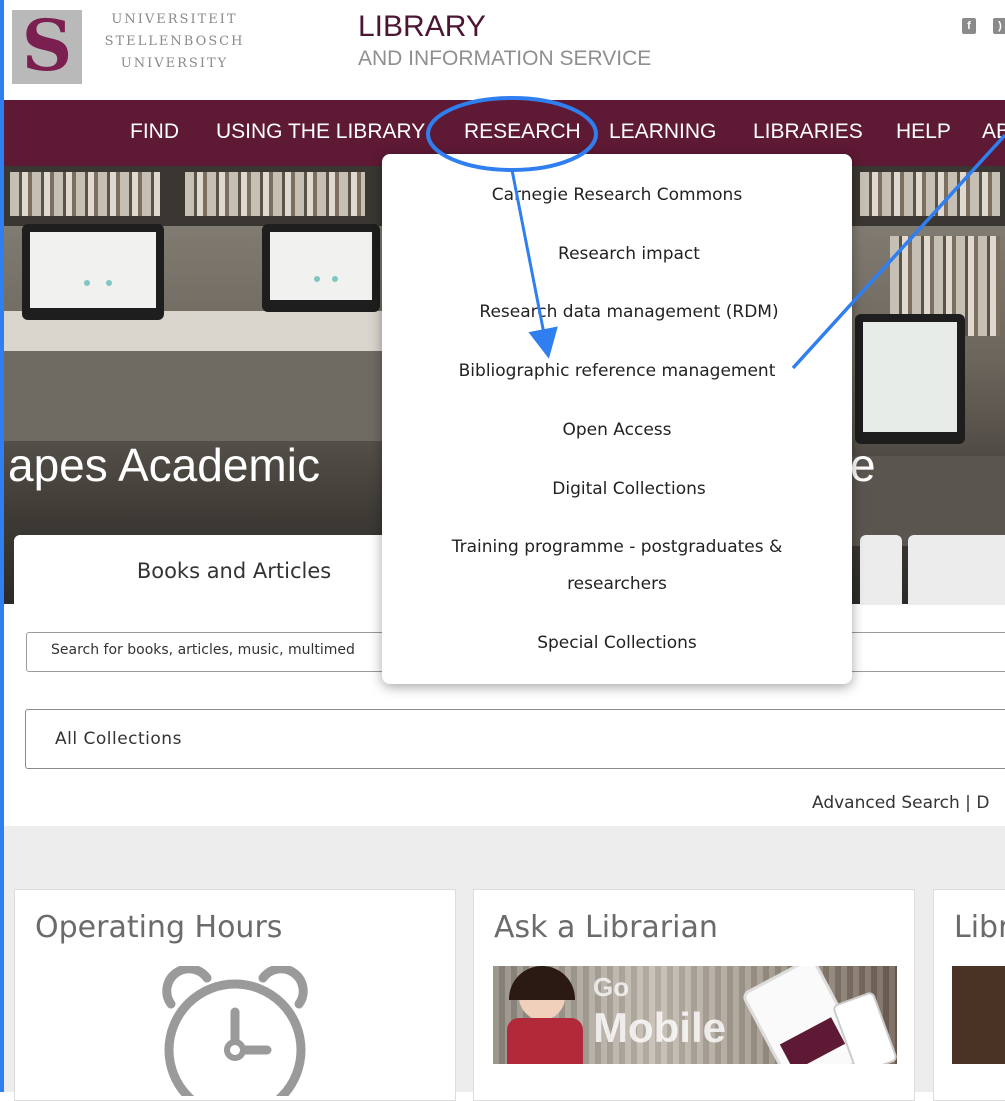 Image resolution: width=1005 pixels, height=1101 pixels. What do you see at coordinates (154, 132) in the screenshot?
I see `nav-find: FIND` at bounding box center [154, 132].